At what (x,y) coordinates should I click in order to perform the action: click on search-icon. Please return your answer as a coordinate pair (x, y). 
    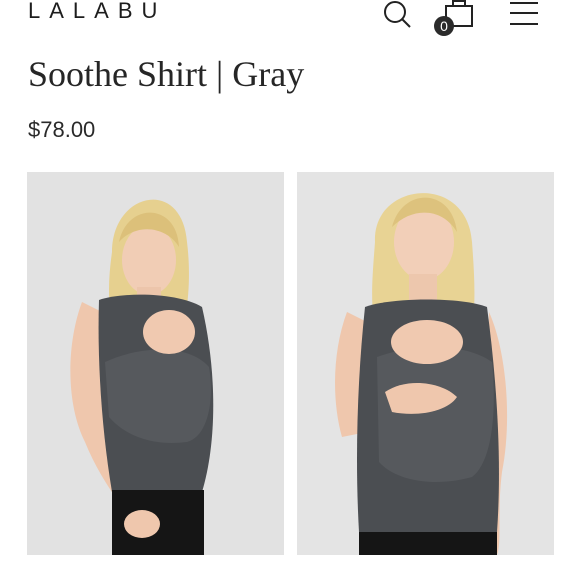
    Looking at the image, I should click on (397, 14).